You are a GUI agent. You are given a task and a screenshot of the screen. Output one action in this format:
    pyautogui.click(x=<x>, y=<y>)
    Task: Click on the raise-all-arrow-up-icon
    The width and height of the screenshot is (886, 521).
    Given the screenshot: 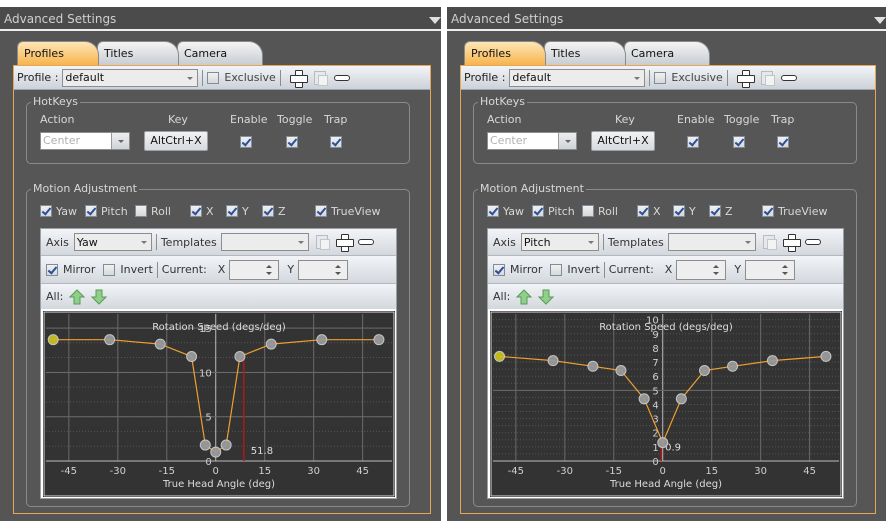 What is the action you would take?
    pyautogui.click(x=524, y=296)
    